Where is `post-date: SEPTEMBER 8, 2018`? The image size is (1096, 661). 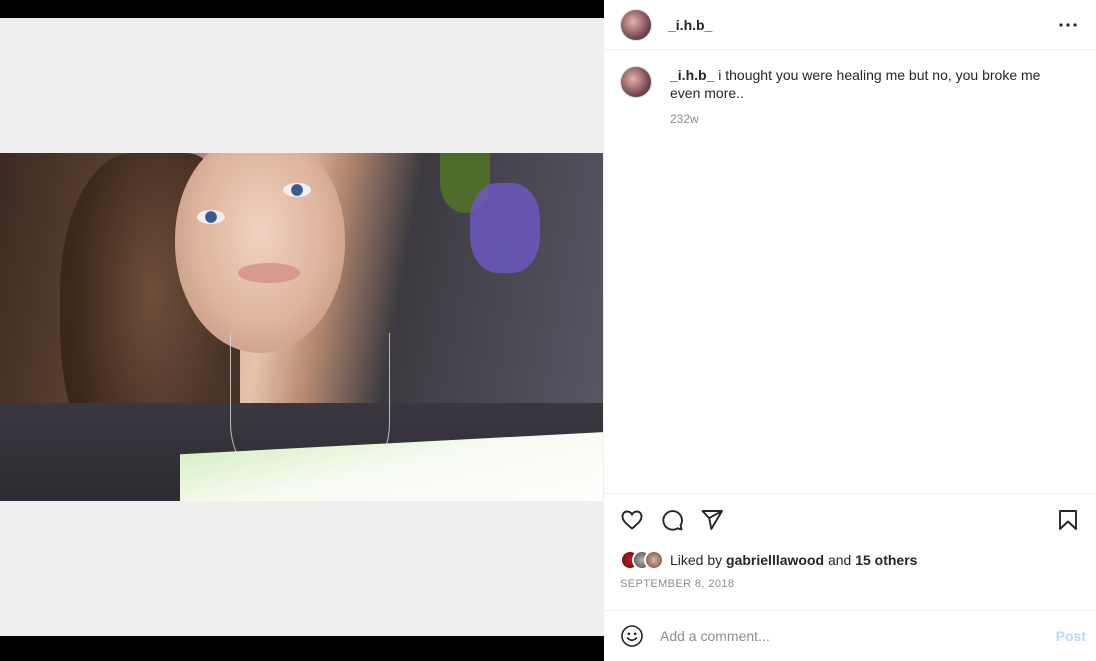
post-date: SEPTEMBER 8, 2018 is located at coordinates (850, 587).